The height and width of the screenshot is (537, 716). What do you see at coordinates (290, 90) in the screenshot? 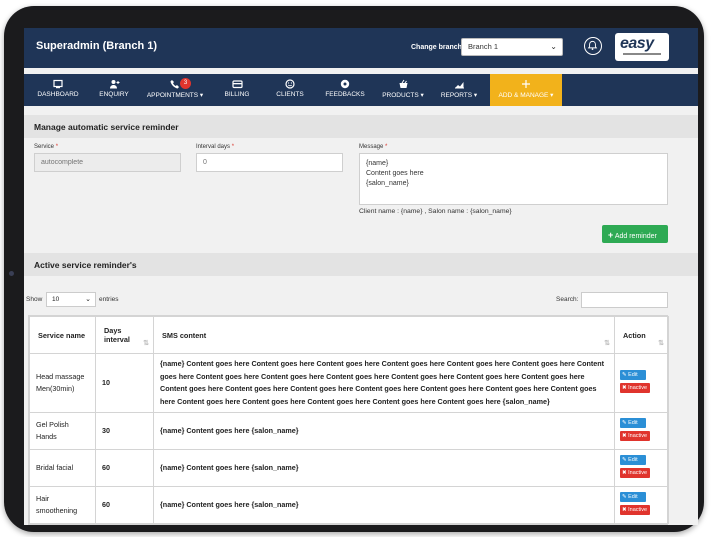
I see `nav-clients: CLIENTS` at bounding box center [290, 90].